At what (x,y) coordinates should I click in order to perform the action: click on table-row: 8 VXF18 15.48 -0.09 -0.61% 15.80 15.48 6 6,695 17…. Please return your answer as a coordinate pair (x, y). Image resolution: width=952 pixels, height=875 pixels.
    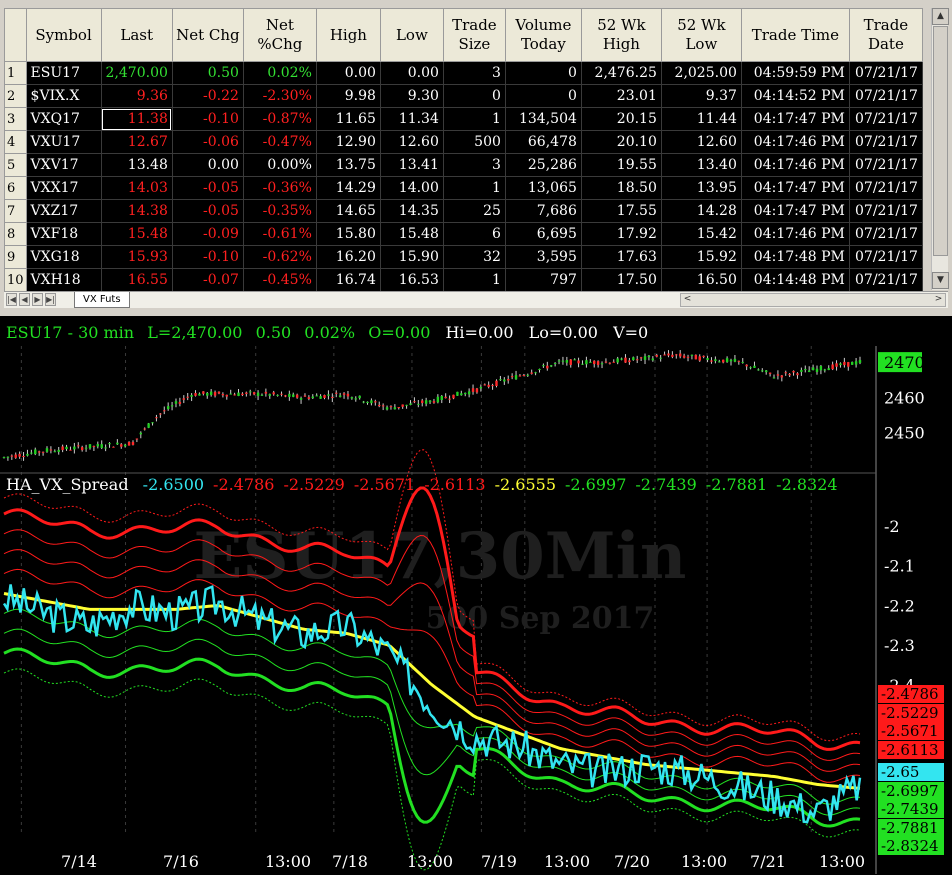
    Looking at the image, I should click on (463, 234).